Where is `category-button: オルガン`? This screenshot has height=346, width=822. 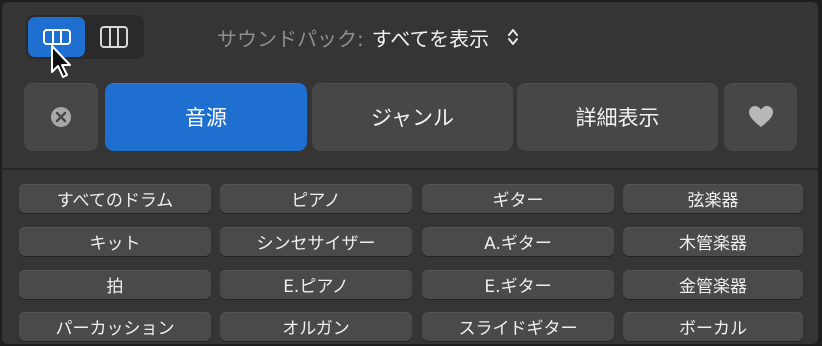 category-button: オルガン is located at coordinates (316, 326).